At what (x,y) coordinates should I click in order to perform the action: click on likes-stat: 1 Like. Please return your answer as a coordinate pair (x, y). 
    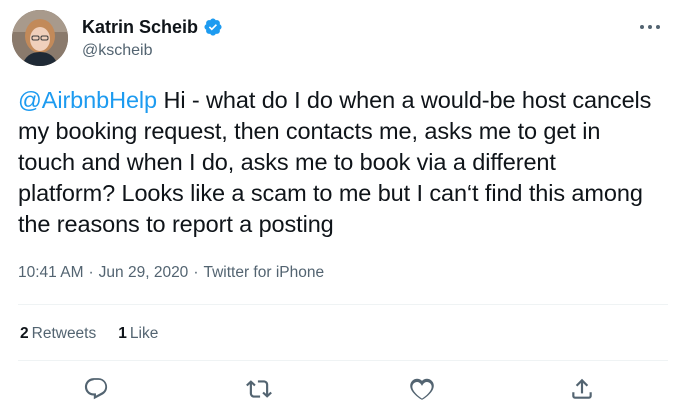
    Looking at the image, I should click on (138, 334).